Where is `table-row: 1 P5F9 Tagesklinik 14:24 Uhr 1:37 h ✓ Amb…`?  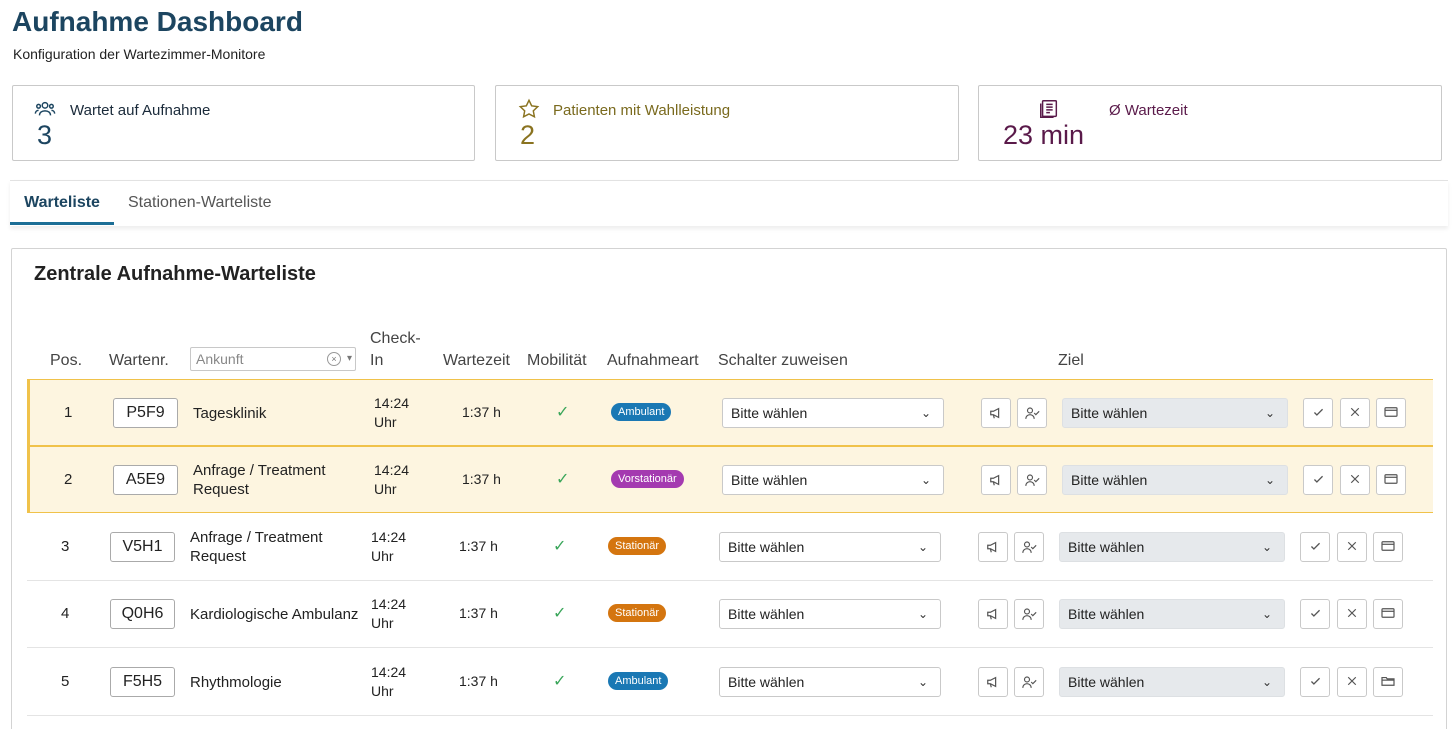 table-row: 1 P5F9 Tagesklinik 14:24 Uhr 1:37 h ✓ Amb… is located at coordinates (730, 412).